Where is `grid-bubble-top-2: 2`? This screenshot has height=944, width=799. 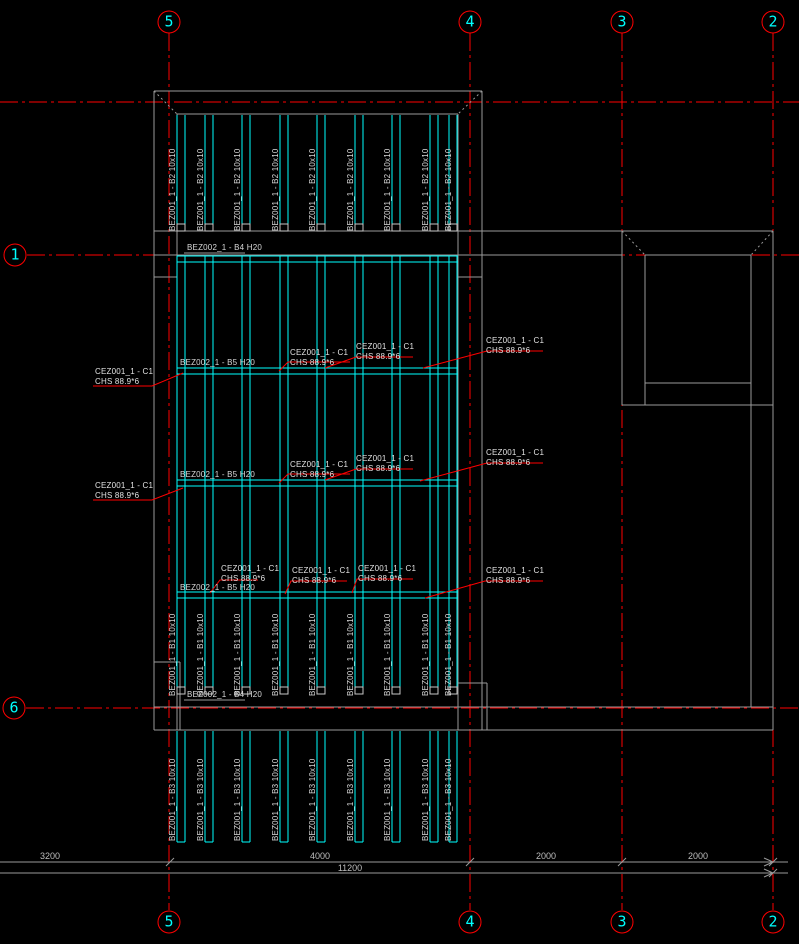 grid-bubble-top-2: 2 is located at coordinates (773, 22).